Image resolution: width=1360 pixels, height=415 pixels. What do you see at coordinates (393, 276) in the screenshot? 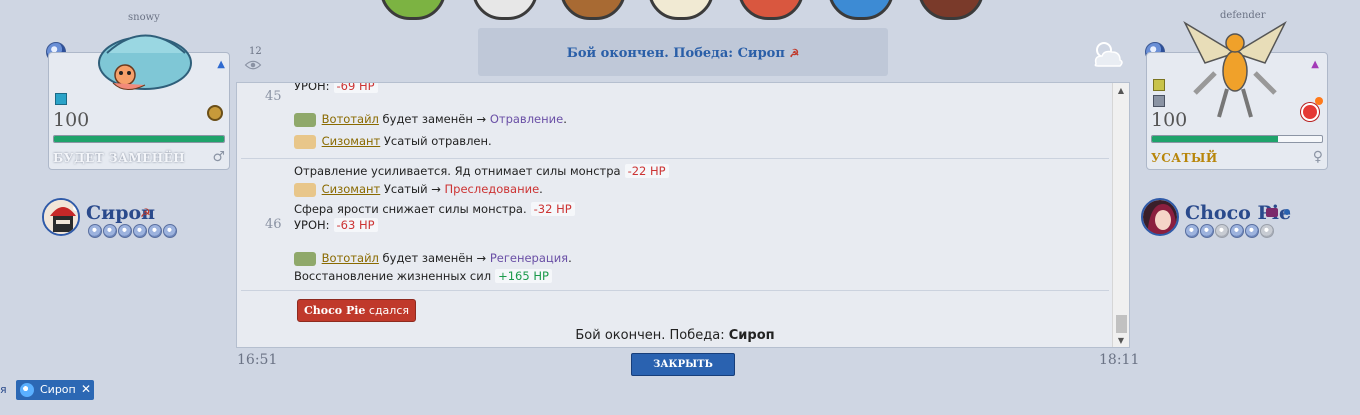
I see `log-text: Восстановление жизненных сил` at bounding box center [393, 276].